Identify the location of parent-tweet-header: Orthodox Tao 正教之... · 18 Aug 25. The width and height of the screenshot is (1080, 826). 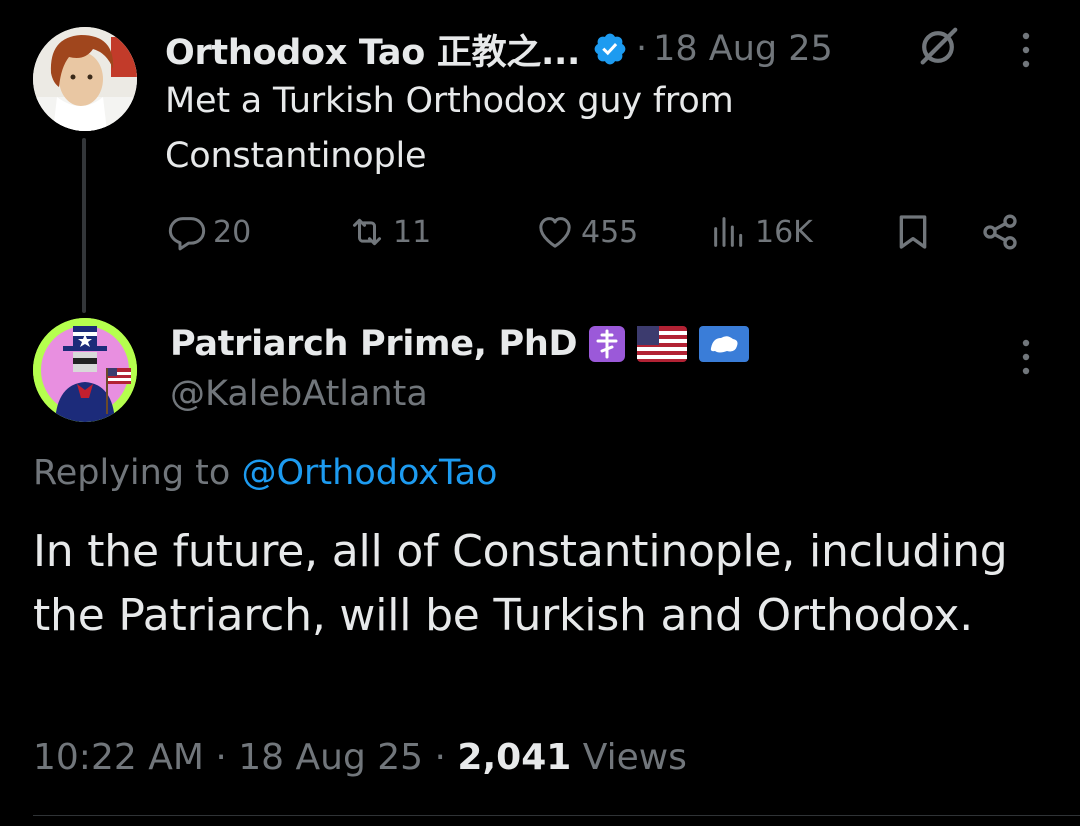
(499, 49).